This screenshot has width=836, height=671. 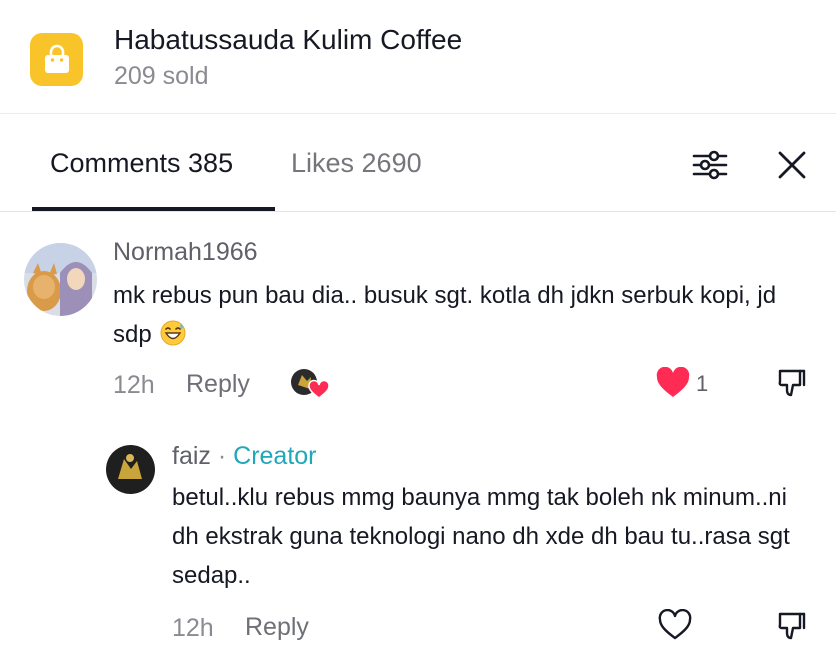 I want to click on comments-tabs-bar: Comments 385 Likes 2690, so click(x=418, y=163).